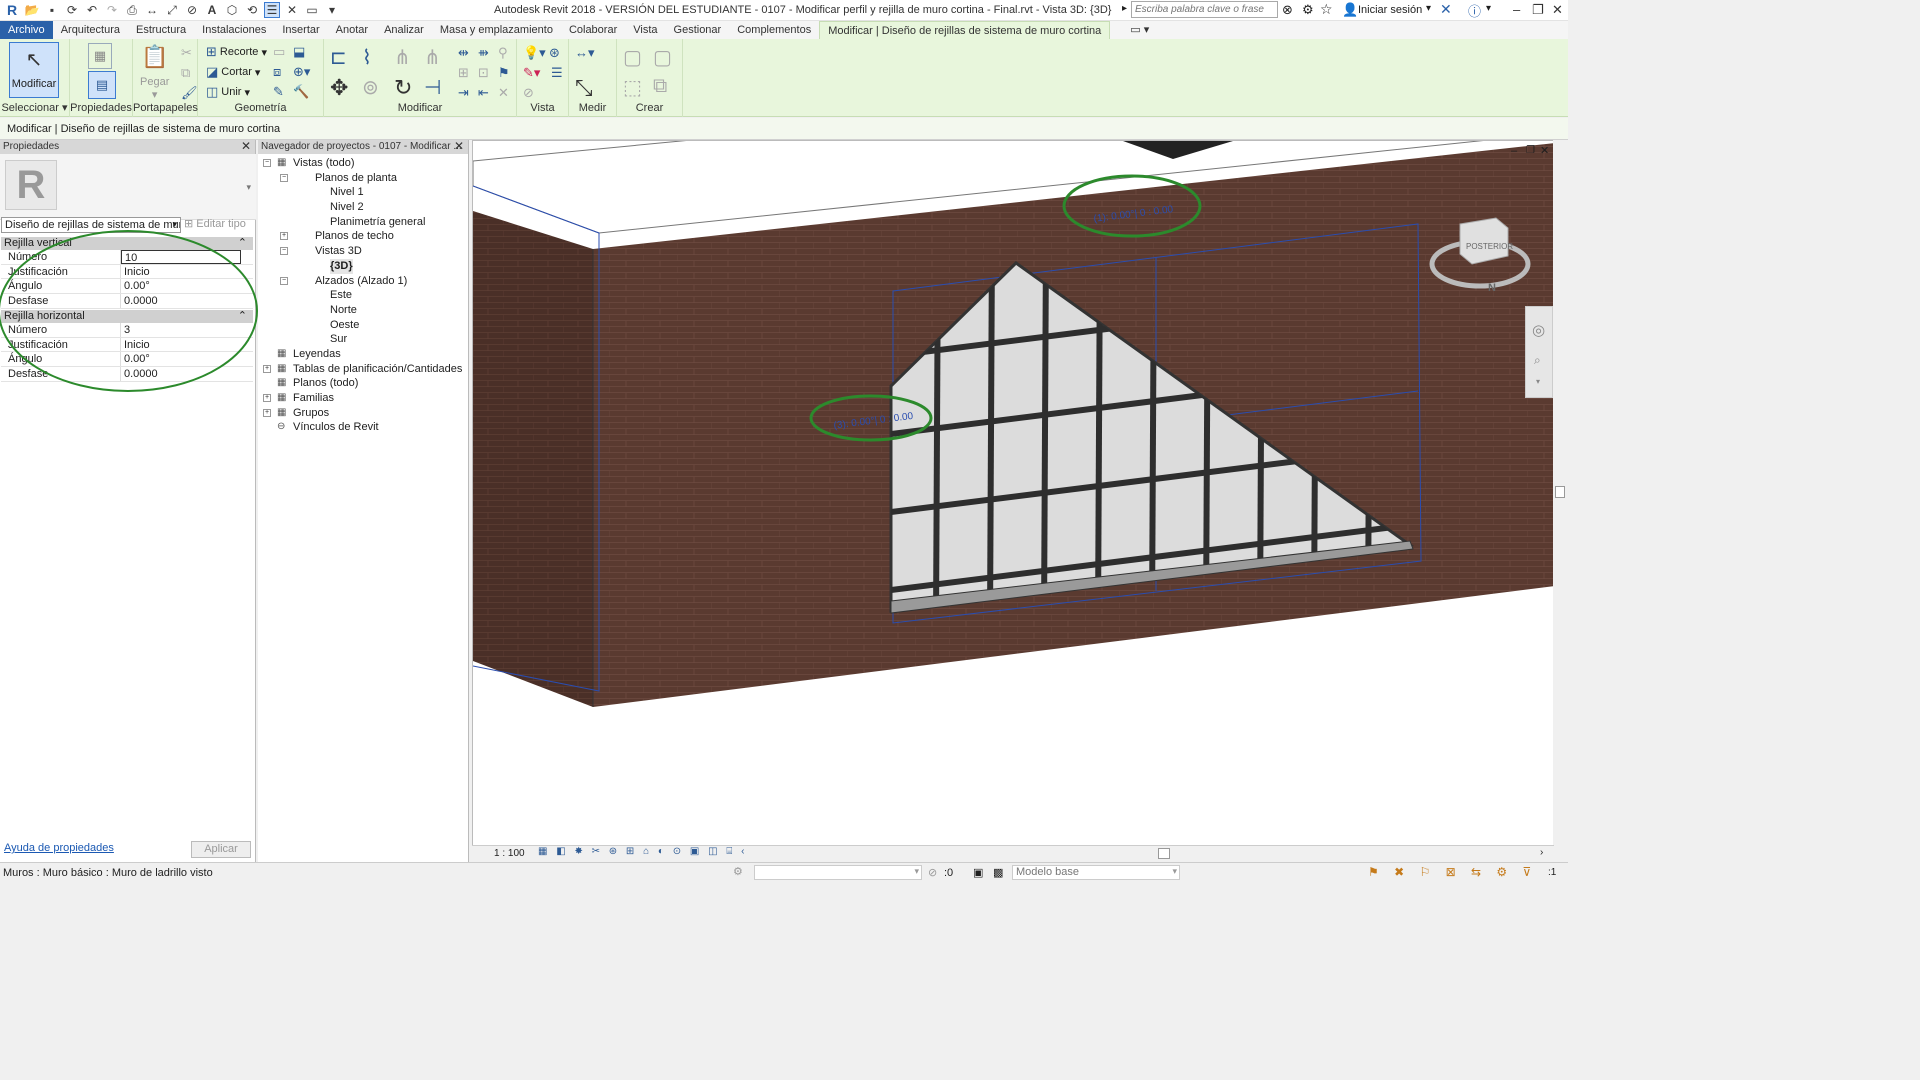 The height and width of the screenshot is (1080, 1920). What do you see at coordinates (12, 10) in the screenshot?
I see `revit-logo-icon: R` at bounding box center [12, 10].